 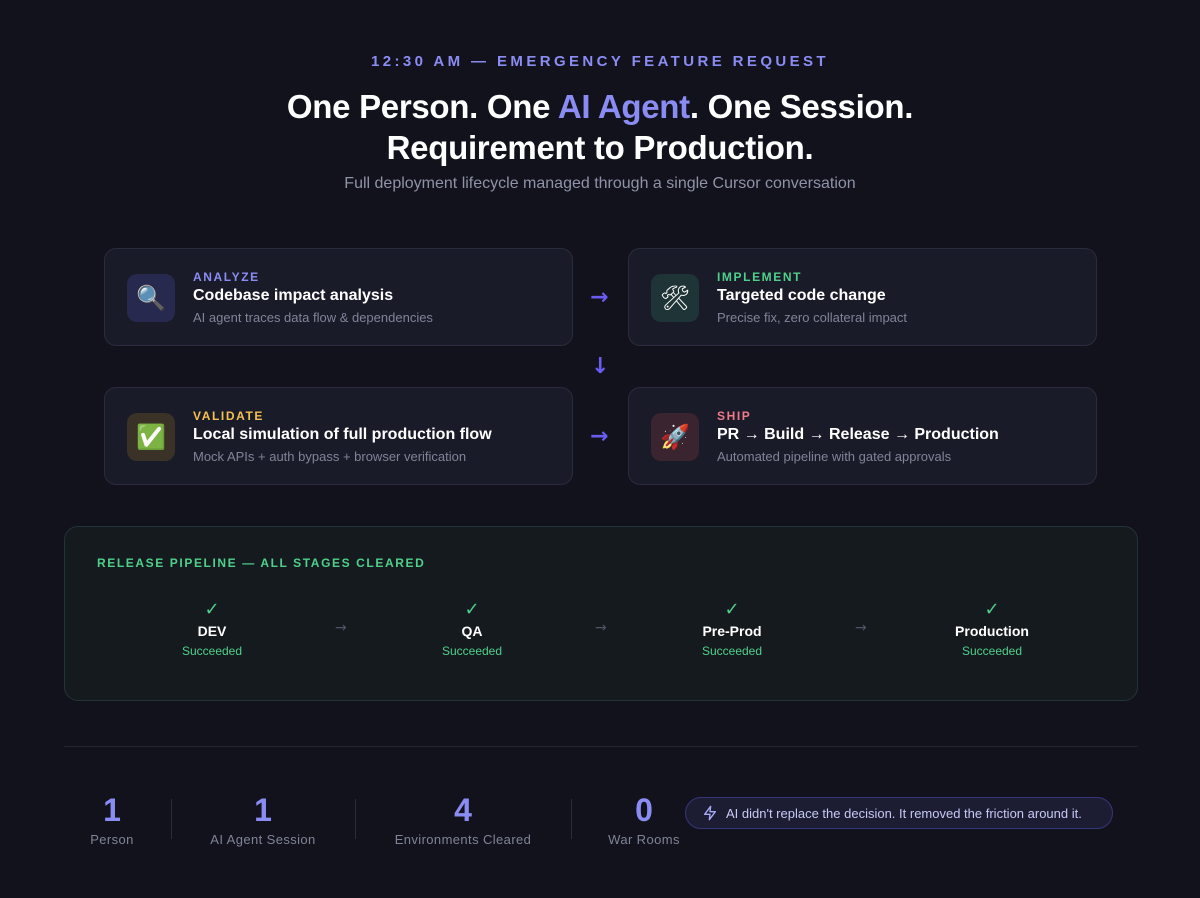 I want to click on stage-pre-prod: ✓ Pre-Prod Succeeded, so click(x=732, y=628).